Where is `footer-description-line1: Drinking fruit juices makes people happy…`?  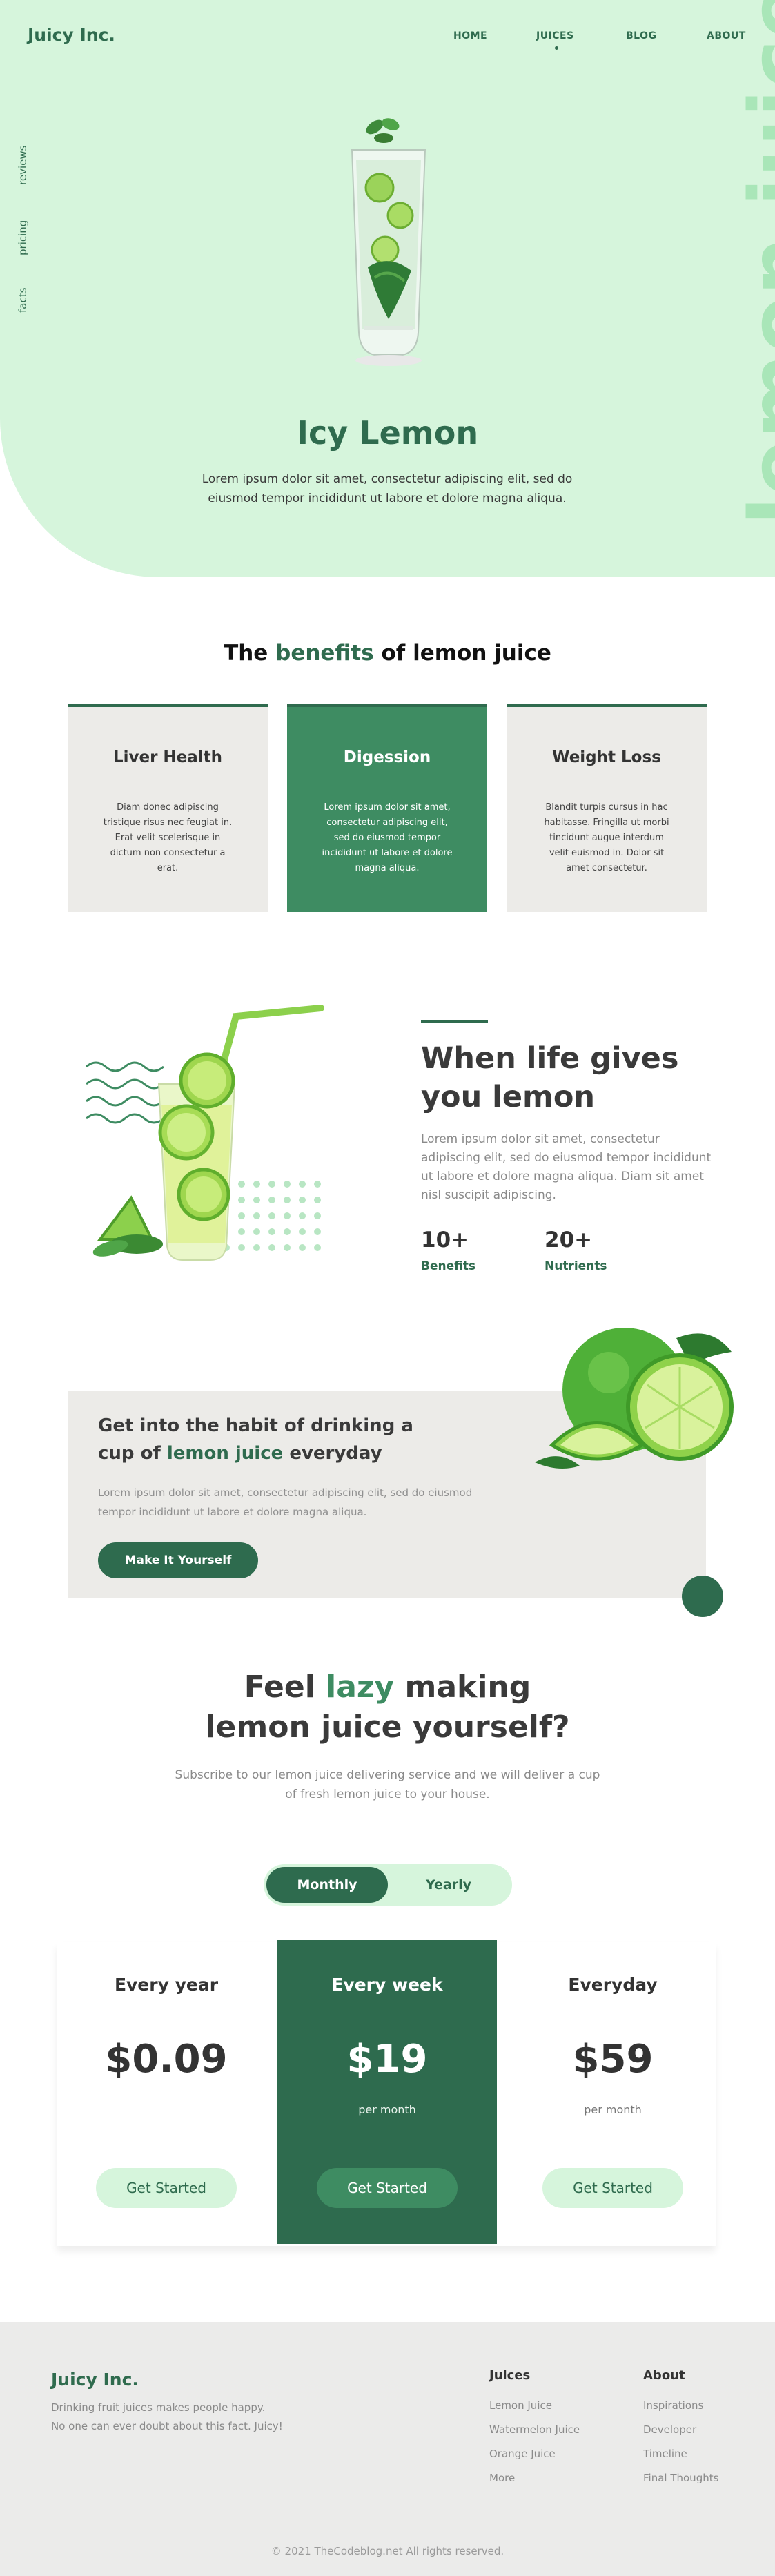
footer-description-line1: Drinking fruit juices makes people happy… is located at coordinates (158, 2407).